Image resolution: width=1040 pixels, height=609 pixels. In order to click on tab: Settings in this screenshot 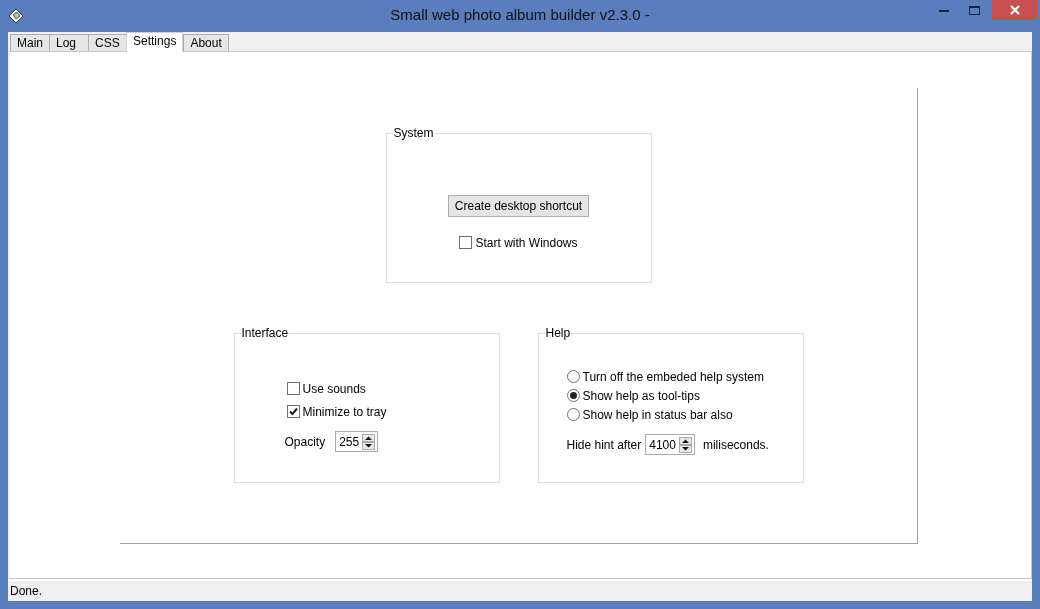, I will do `click(155, 42)`.